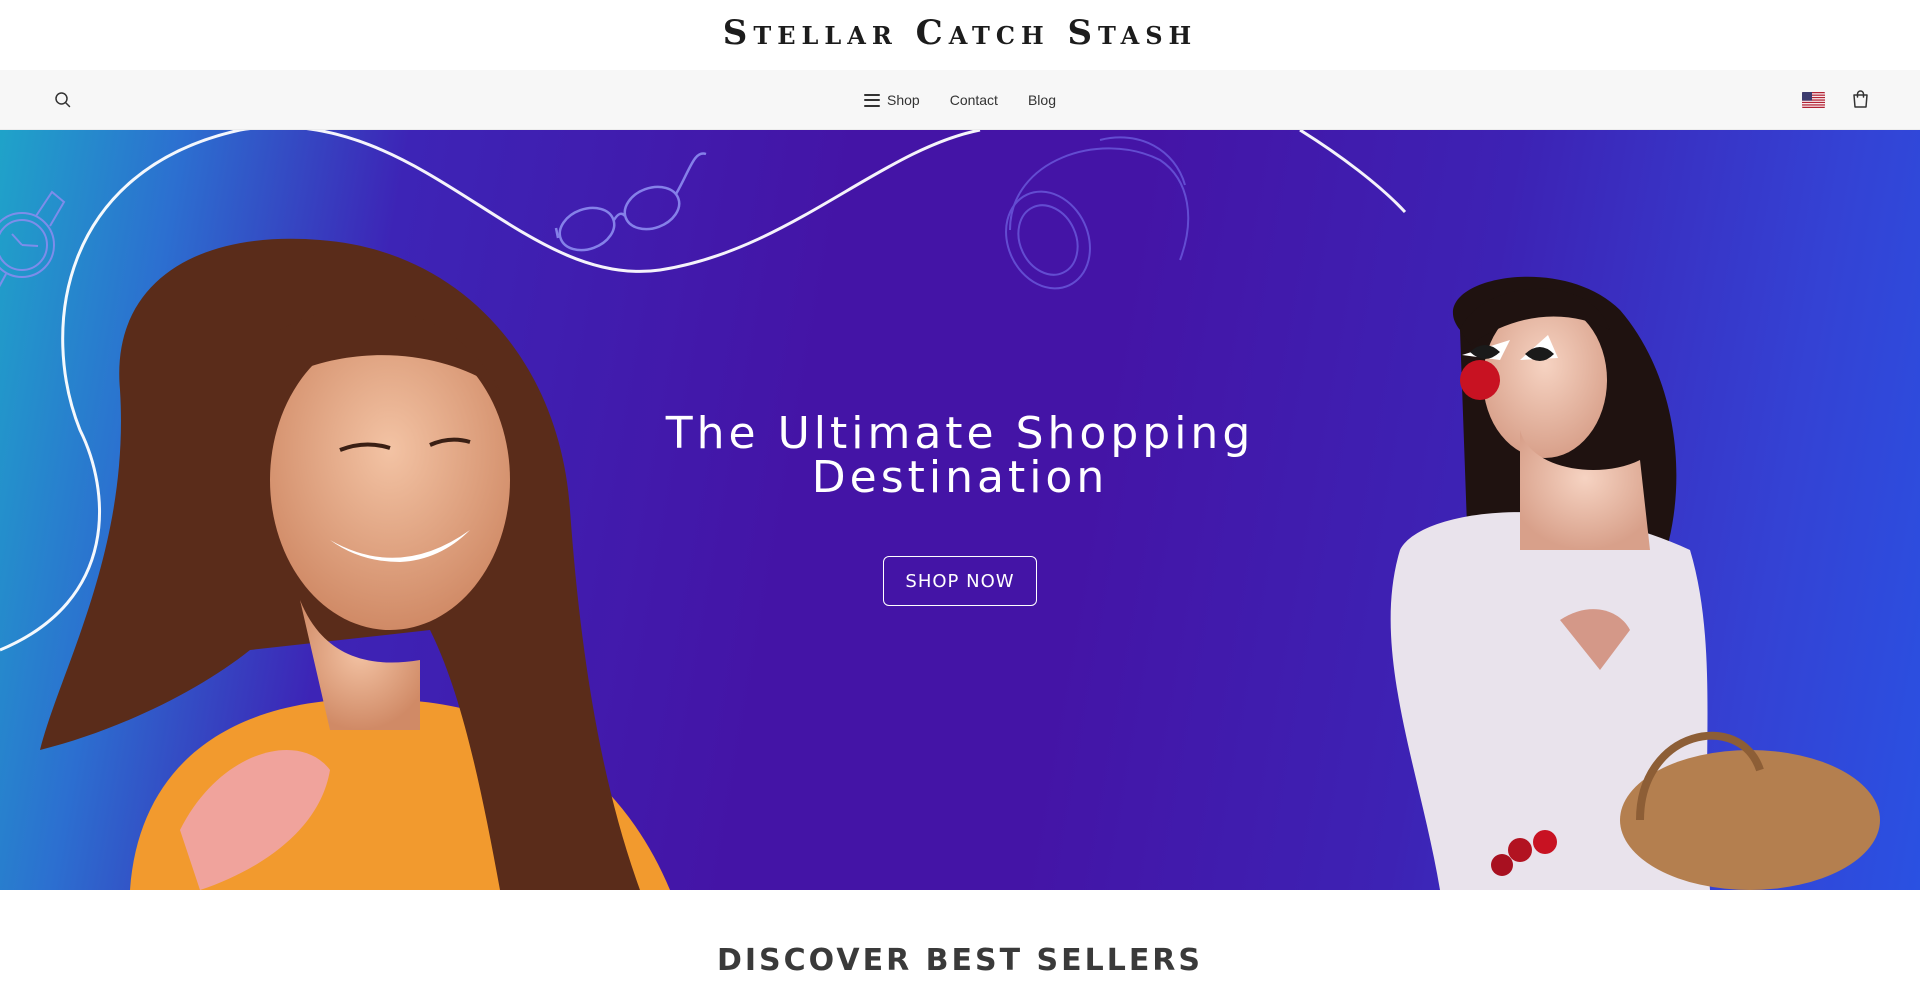 Image resolution: width=1920 pixels, height=993 pixels. I want to click on section-title: DISCOVER BEST SELLERS, so click(960, 960).